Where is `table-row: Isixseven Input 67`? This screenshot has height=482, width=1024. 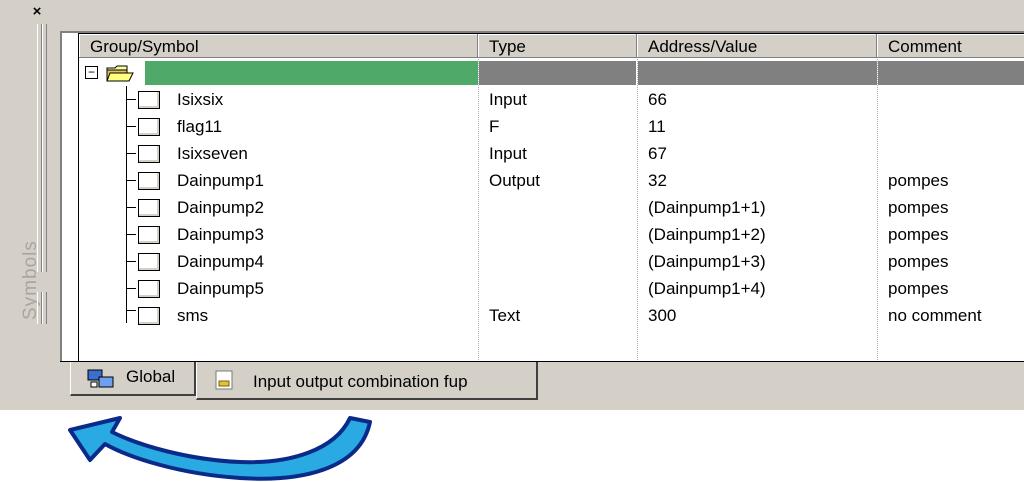 table-row: Isixseven Input 67 is located at coordinates (551, 153).